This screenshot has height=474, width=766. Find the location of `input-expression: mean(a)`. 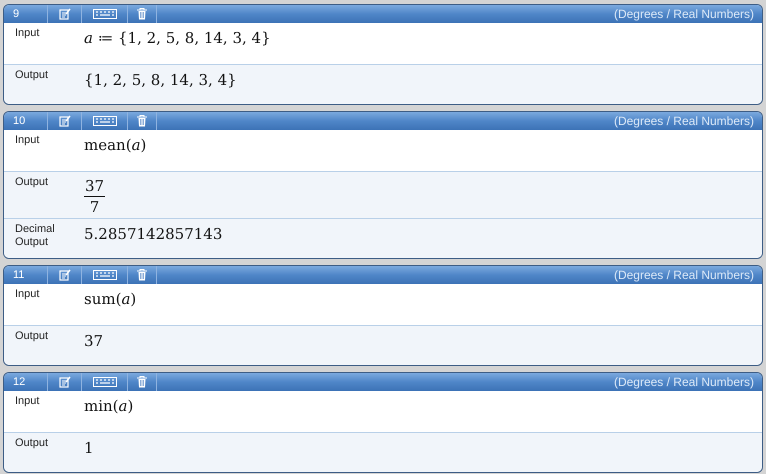

input-expression: mean(a) is located at coordinates (115, 145).